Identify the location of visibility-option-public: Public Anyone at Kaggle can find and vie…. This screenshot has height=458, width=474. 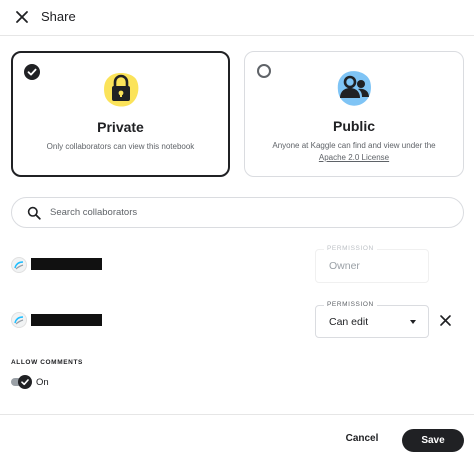
(354, 114).